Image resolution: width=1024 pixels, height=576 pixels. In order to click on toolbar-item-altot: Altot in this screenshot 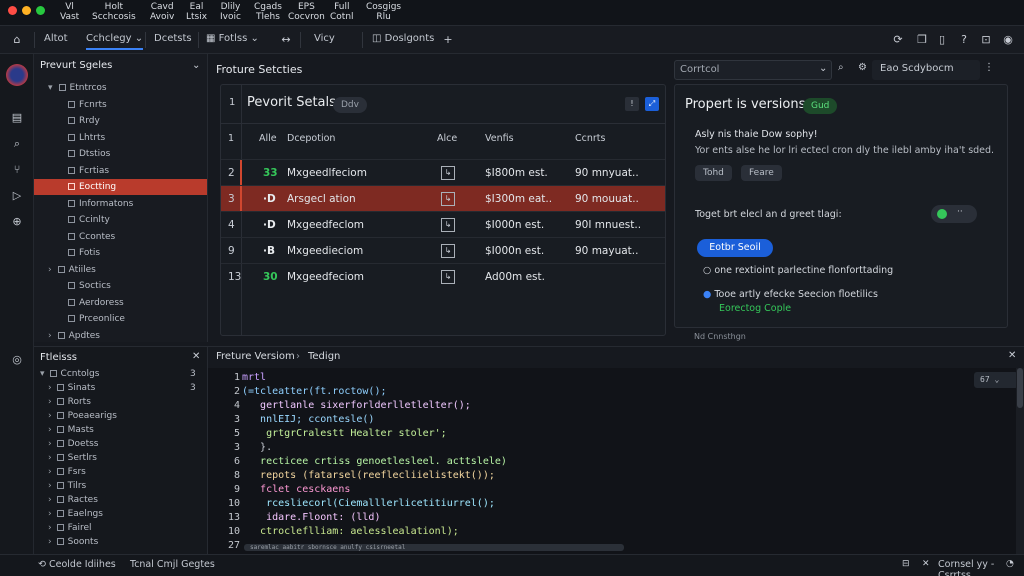, I will do `click(56, 38)`.